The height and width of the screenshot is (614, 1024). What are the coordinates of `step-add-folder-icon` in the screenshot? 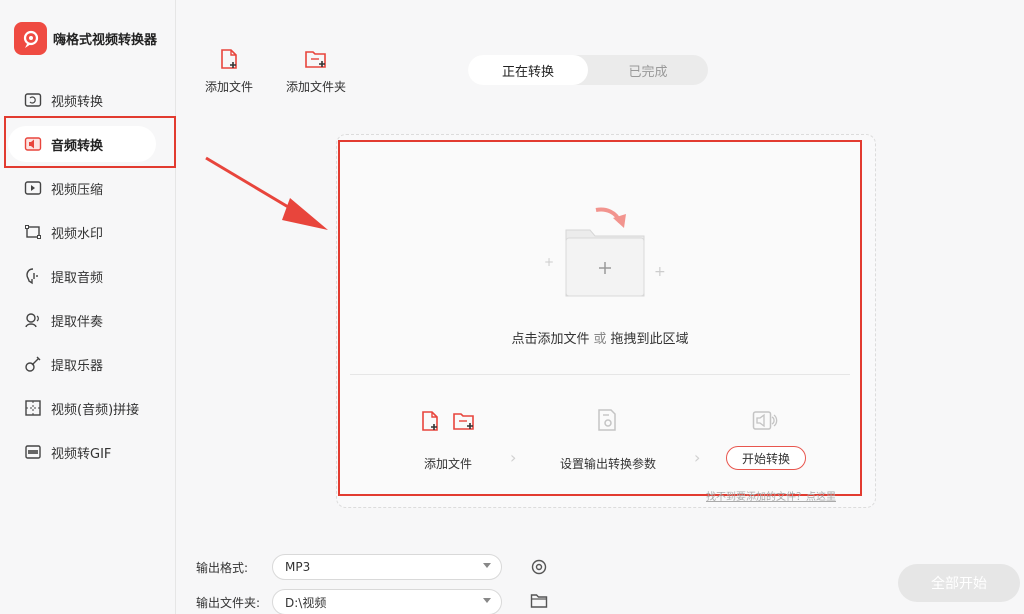 It's located at (464, 423).